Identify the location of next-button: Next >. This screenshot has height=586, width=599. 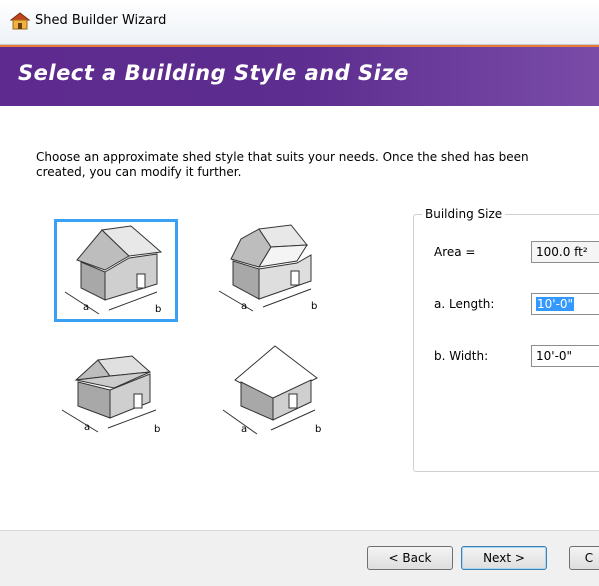
(504, 558).